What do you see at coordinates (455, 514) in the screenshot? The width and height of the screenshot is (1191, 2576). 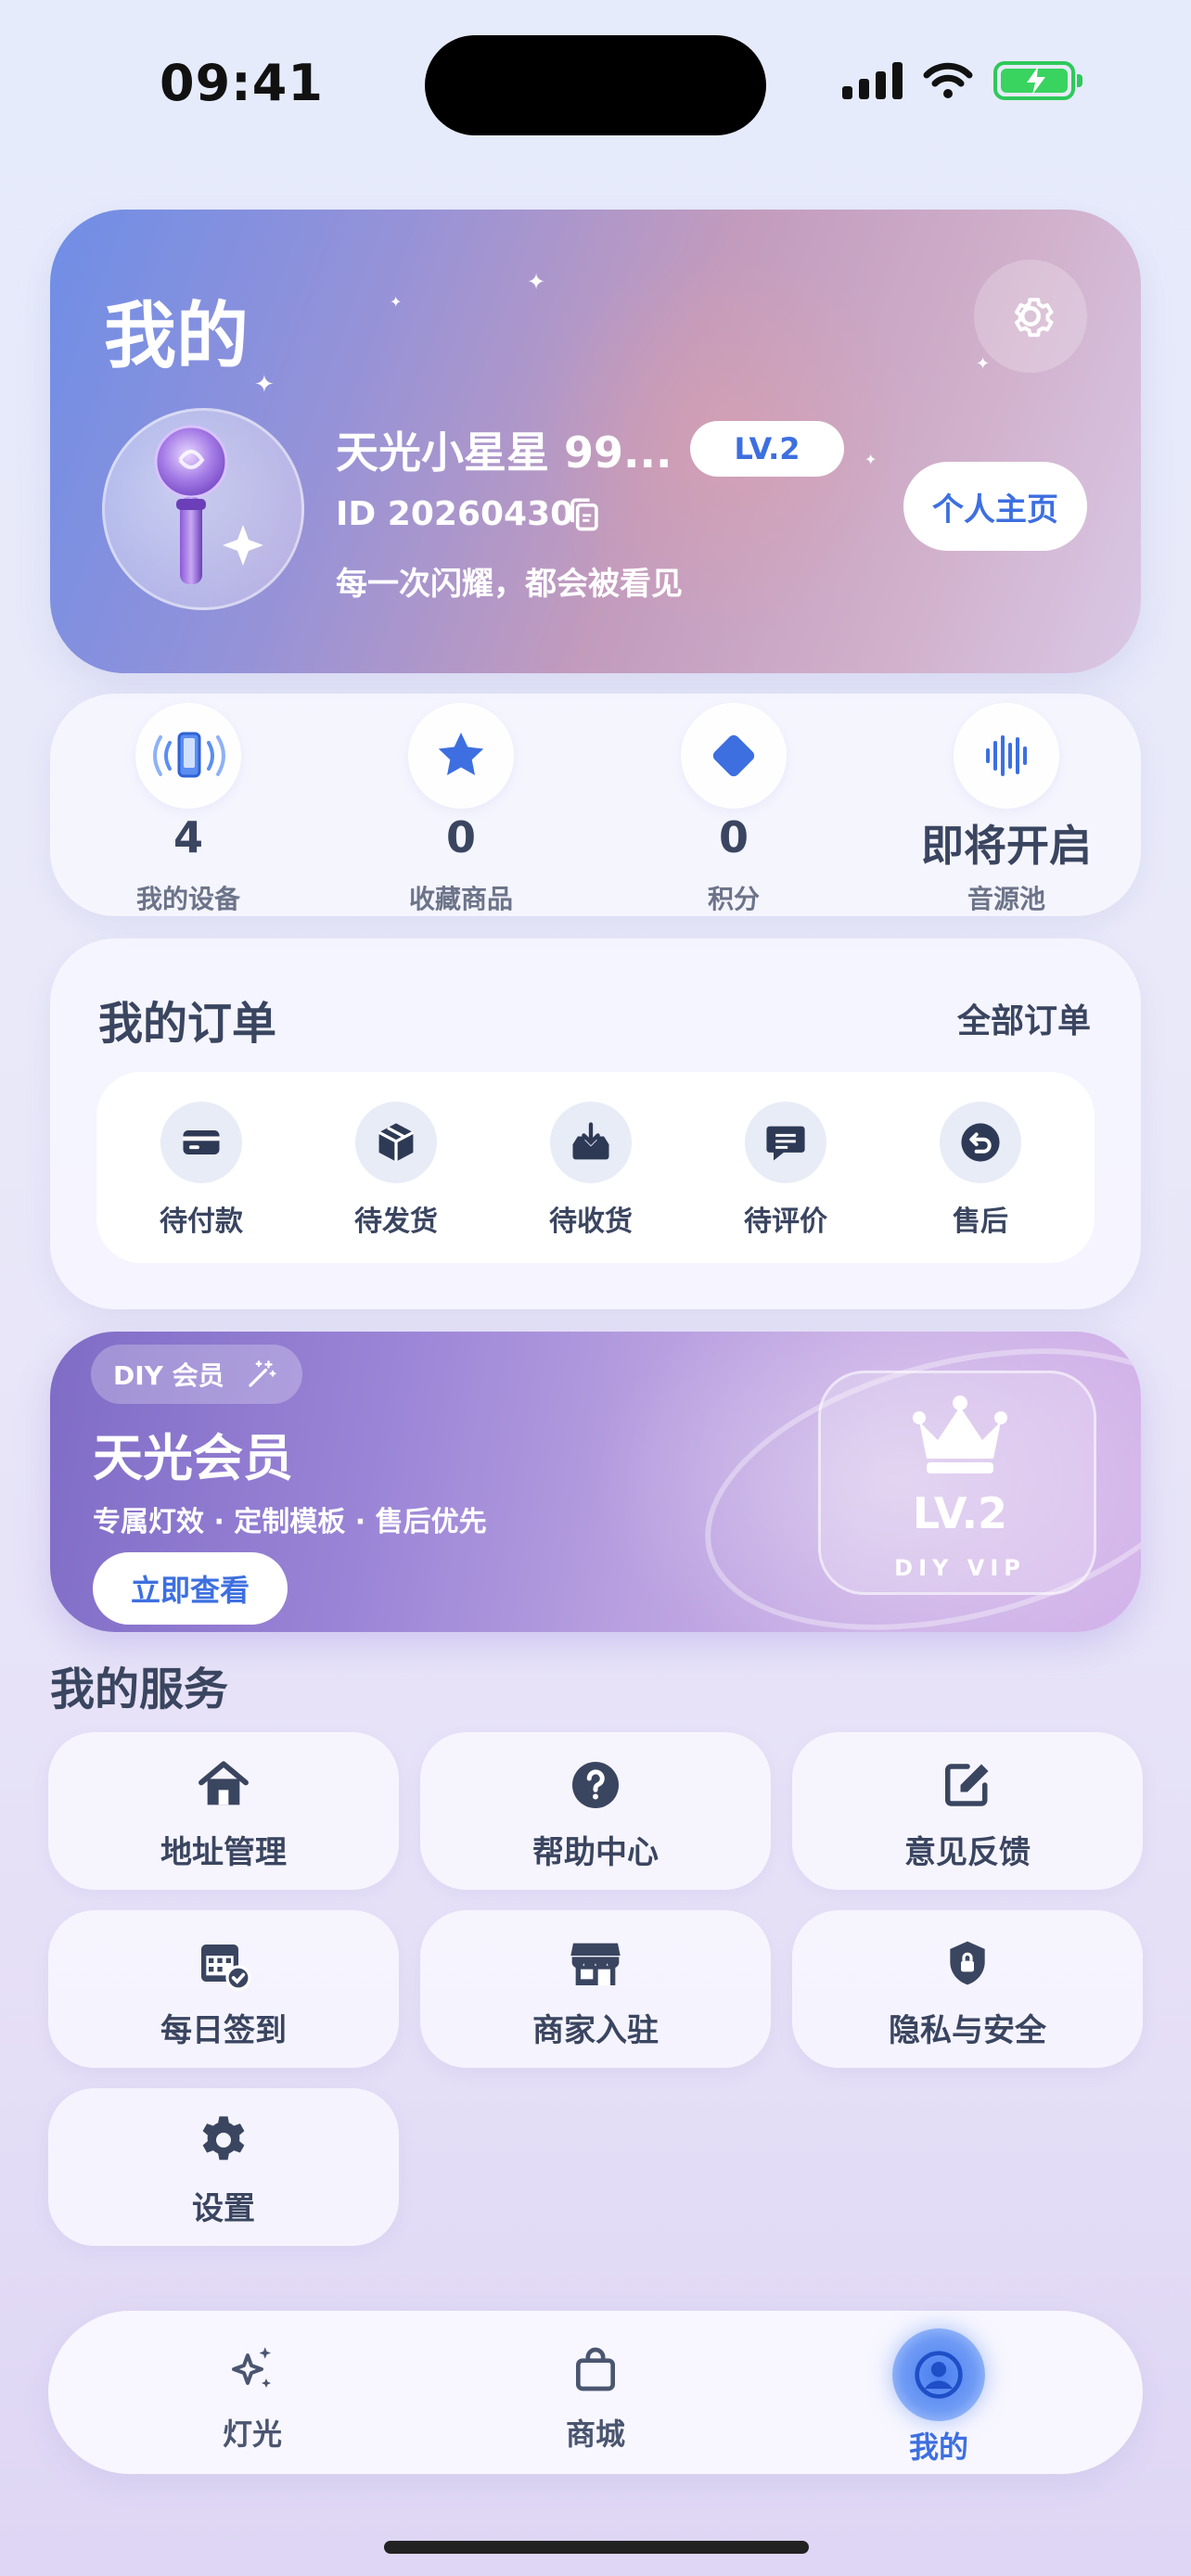 I see `user-id: ID 20260430` at bounding box center [455, 514].